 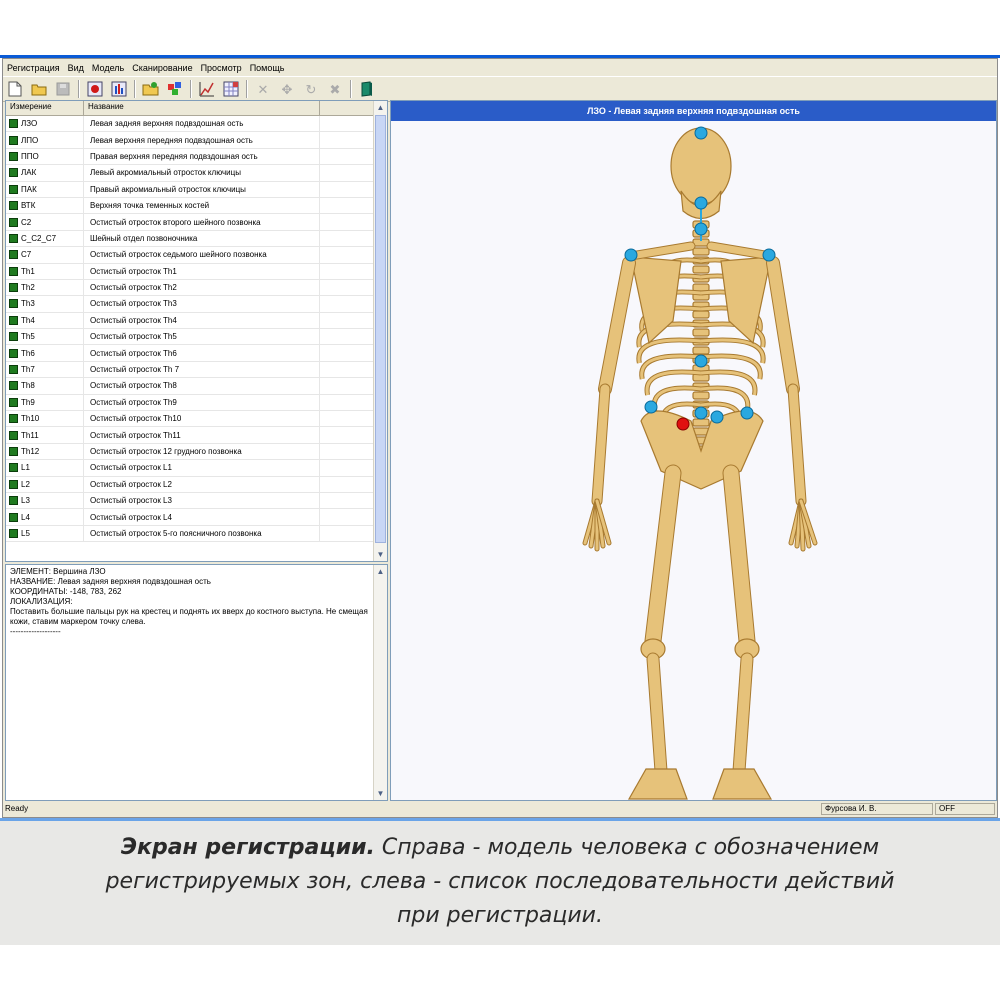 I want to click on list-scrollbar: ▲ ▼, so click(x=380, y=331).